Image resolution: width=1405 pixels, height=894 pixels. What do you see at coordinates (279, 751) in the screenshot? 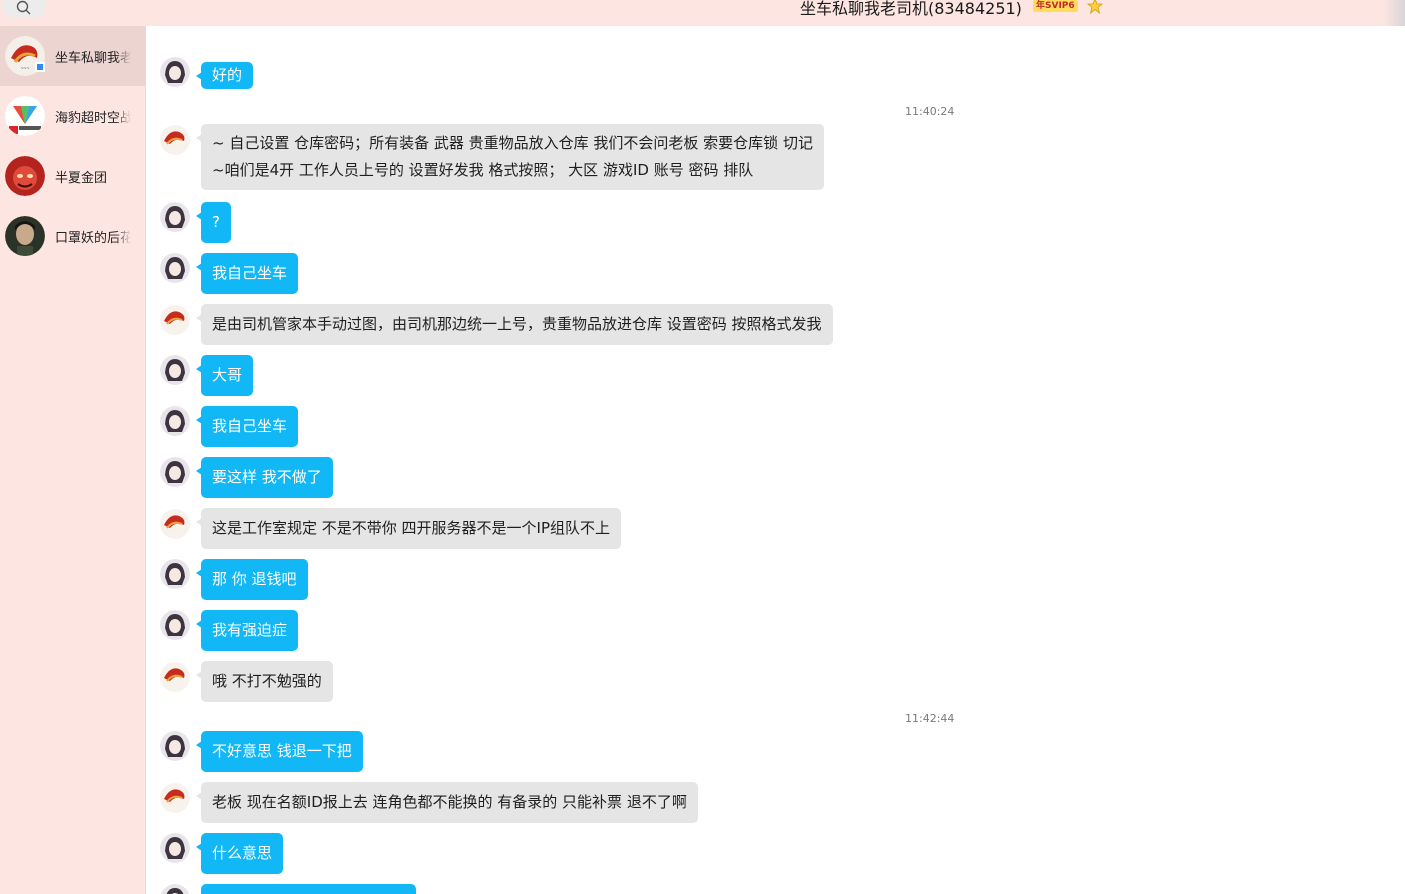
I see `message-bubble: 不好意思 钱退一下把` at bounding box center [279, 751].